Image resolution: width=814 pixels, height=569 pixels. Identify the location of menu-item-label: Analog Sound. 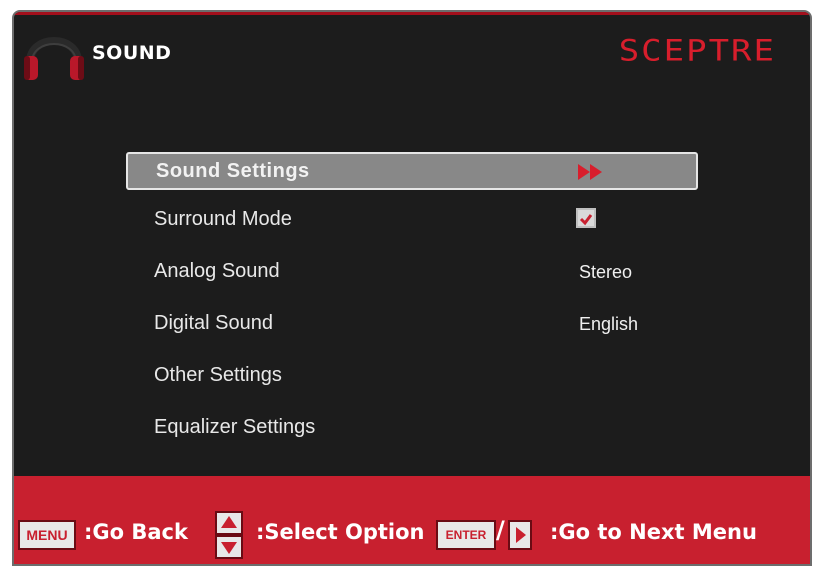
(217, 271).